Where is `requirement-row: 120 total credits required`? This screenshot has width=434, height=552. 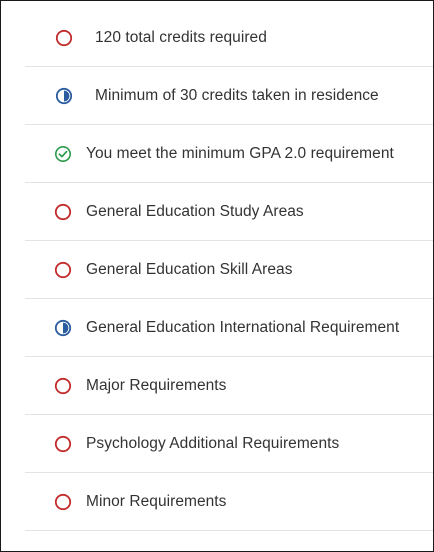
requirement-row: 120 total credits required is located at coordinates (229, 38).